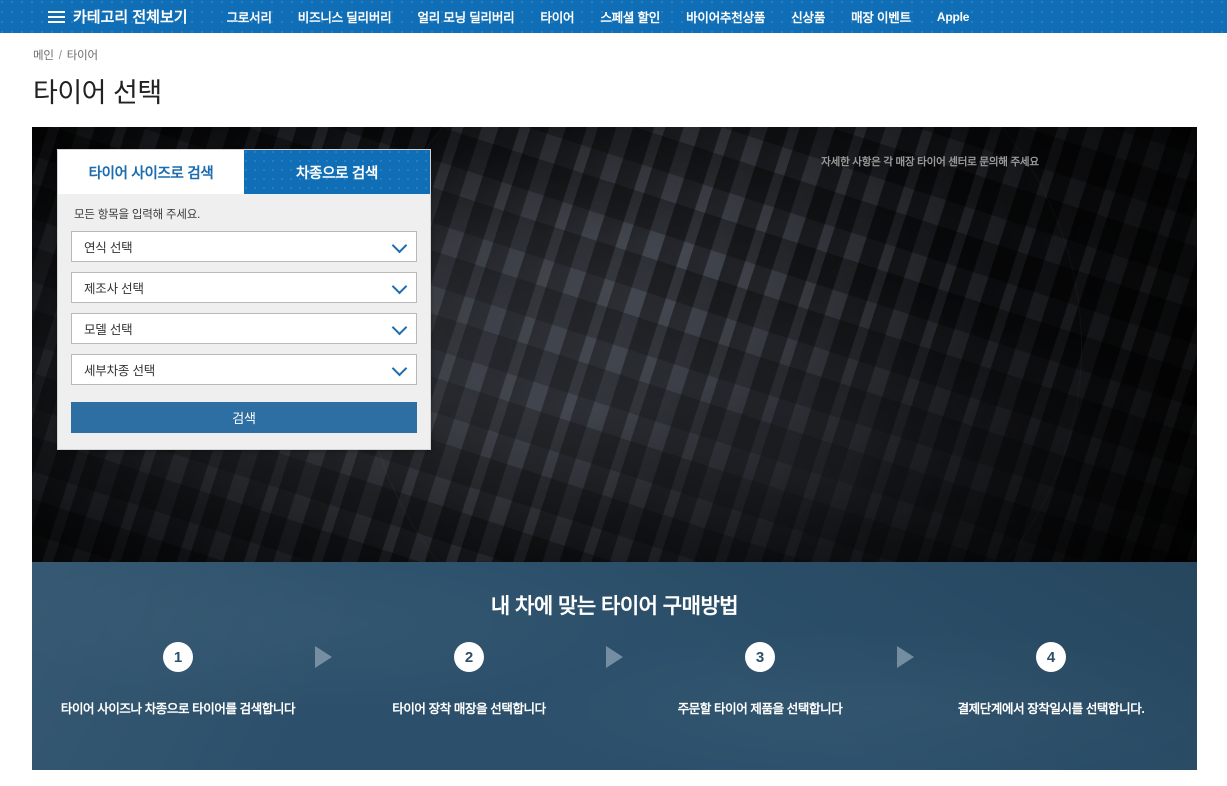  I want to click on steps-indicator-row: 1 2 3 4, so click(614, 657).